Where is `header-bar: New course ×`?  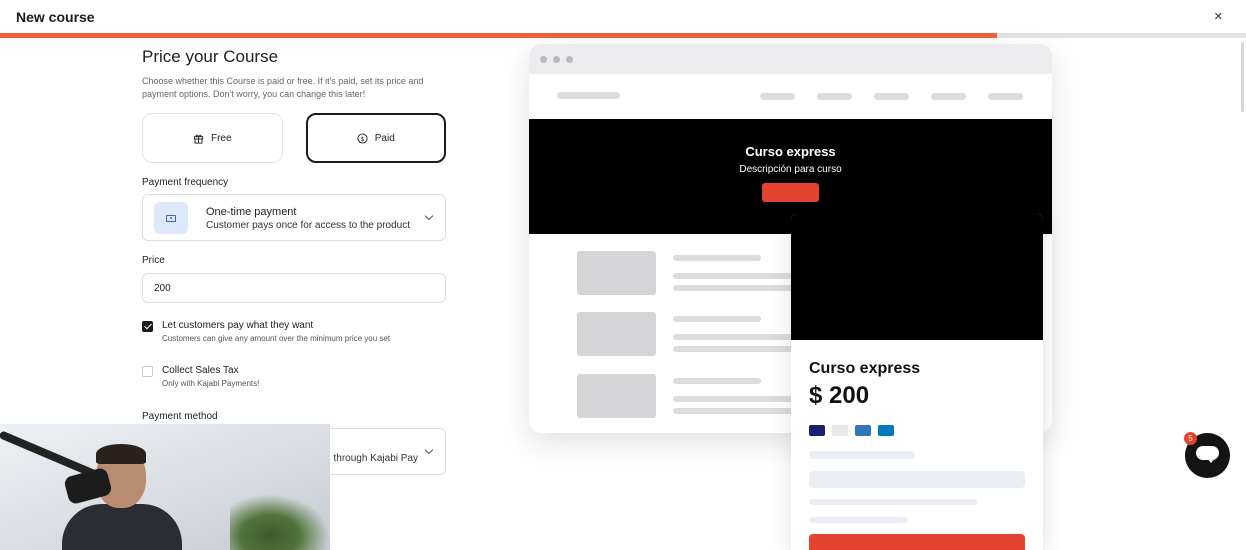
header-bar: New course × is located at coordinates (623, 16).